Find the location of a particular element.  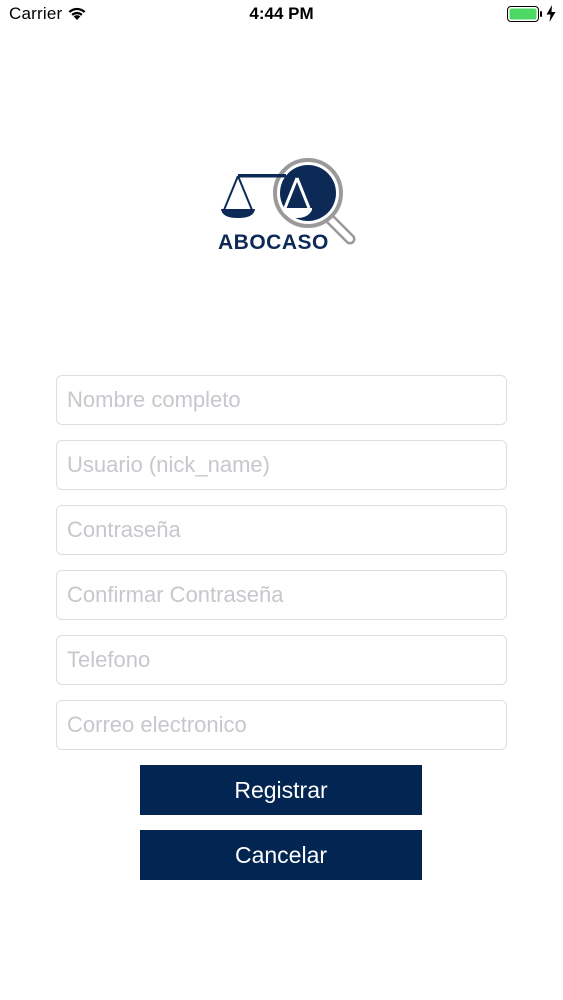

full-name-input is located at coordinates (281, 400).